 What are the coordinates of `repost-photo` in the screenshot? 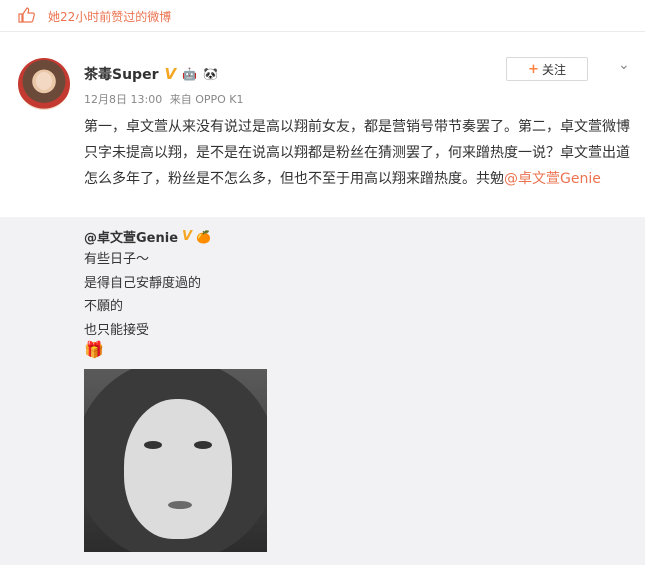 It's located at (175, 460).